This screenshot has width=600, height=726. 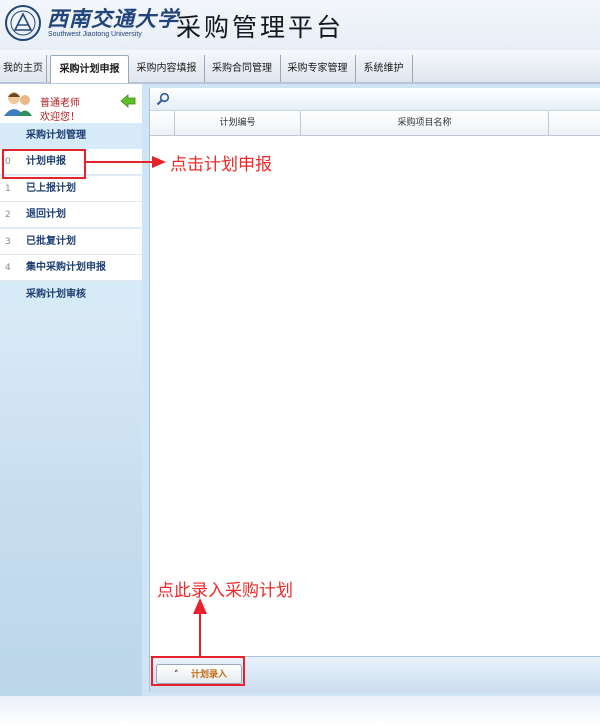 What do you see at coordinates (238, 123) in the screenshot?
I see `column-plan-number: 计划编号` at bounding box center [238, 123].